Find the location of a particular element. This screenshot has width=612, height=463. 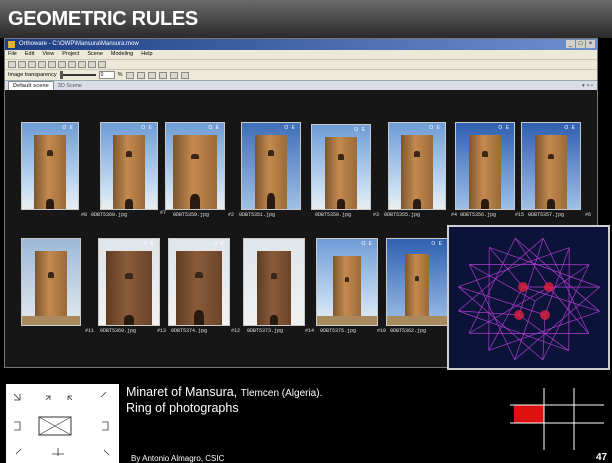

transparency-toolbar: Image transparency 0 % is located at coordinates (301, 74).